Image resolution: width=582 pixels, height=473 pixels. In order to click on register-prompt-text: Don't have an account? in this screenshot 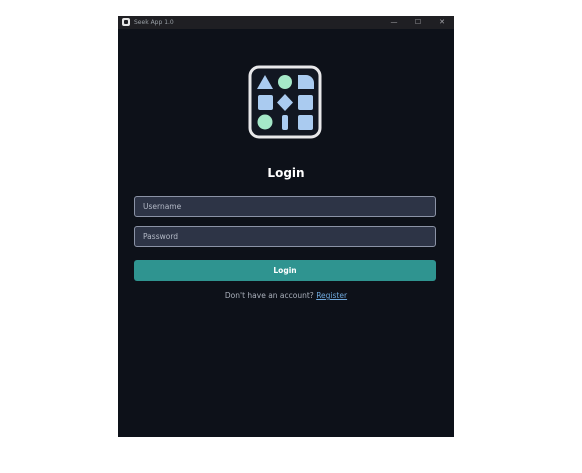, I will do `click(270, 295)`.